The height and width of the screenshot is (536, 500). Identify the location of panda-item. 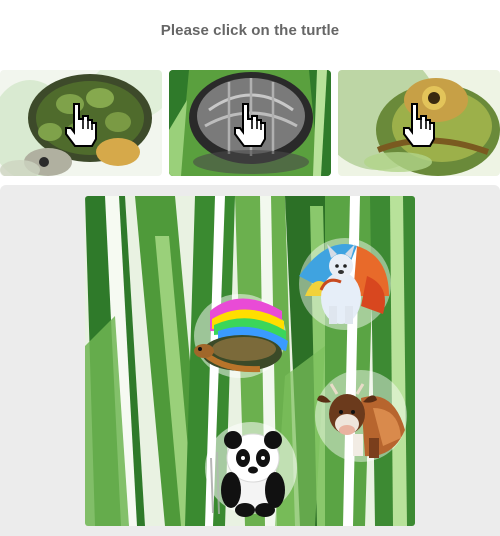
(251, 468).